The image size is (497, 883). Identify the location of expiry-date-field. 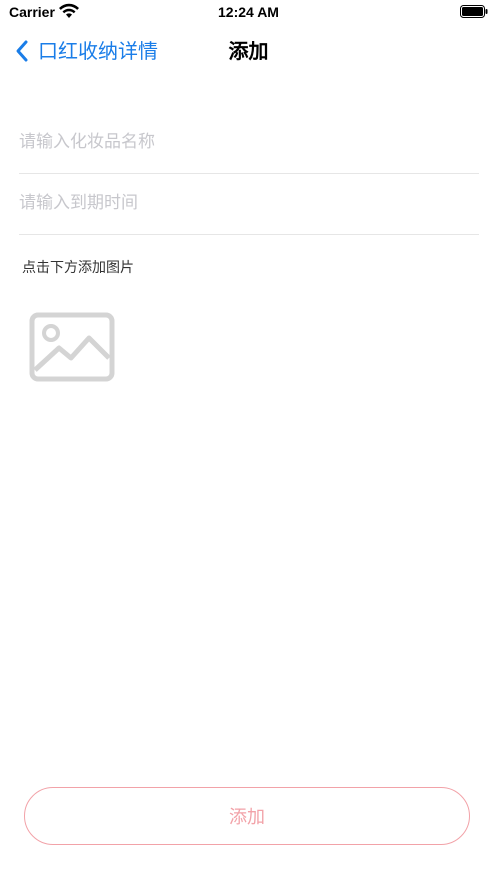
(249, 204).